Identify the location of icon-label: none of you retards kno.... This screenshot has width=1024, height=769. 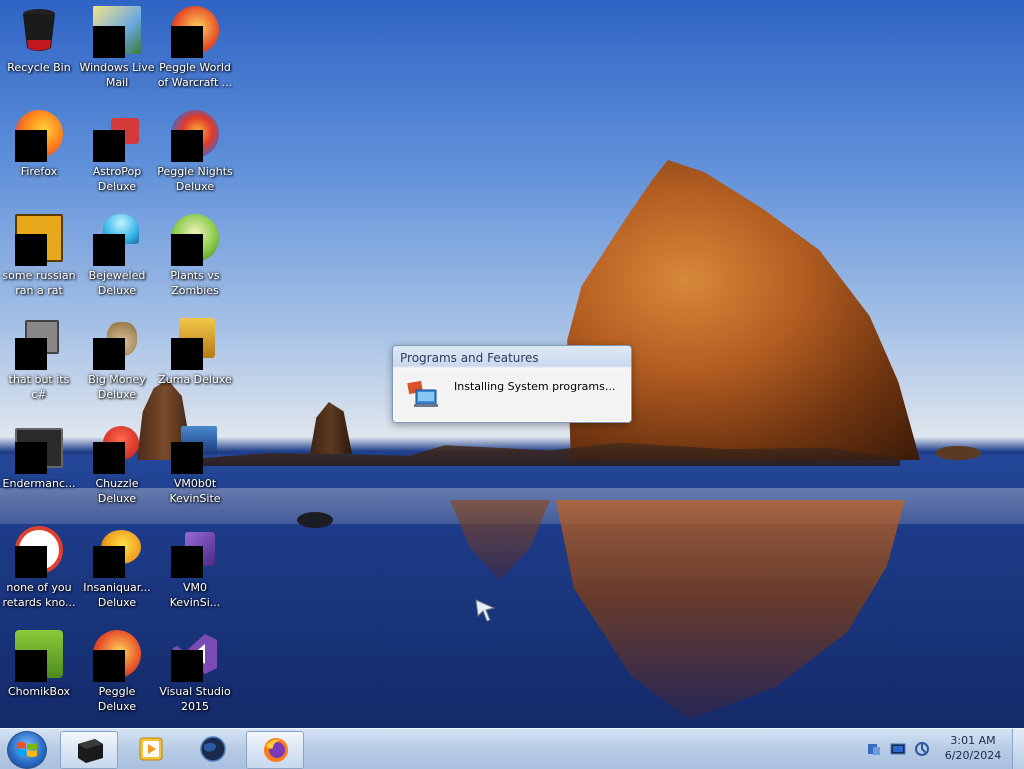
(39, 595).